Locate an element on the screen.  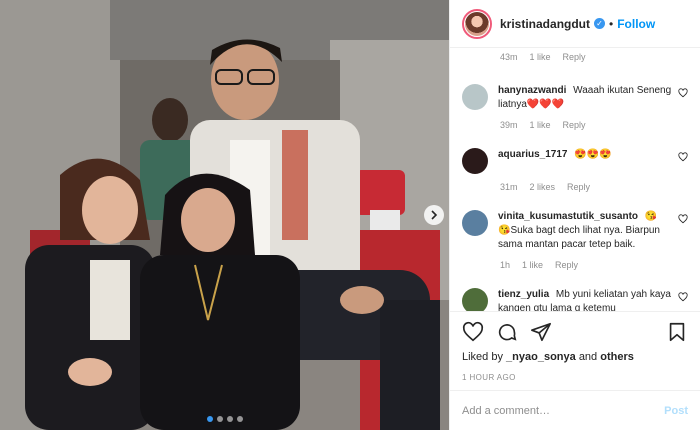
liked-by-user: _nyao_sonya is located at coordinates (541, 357).